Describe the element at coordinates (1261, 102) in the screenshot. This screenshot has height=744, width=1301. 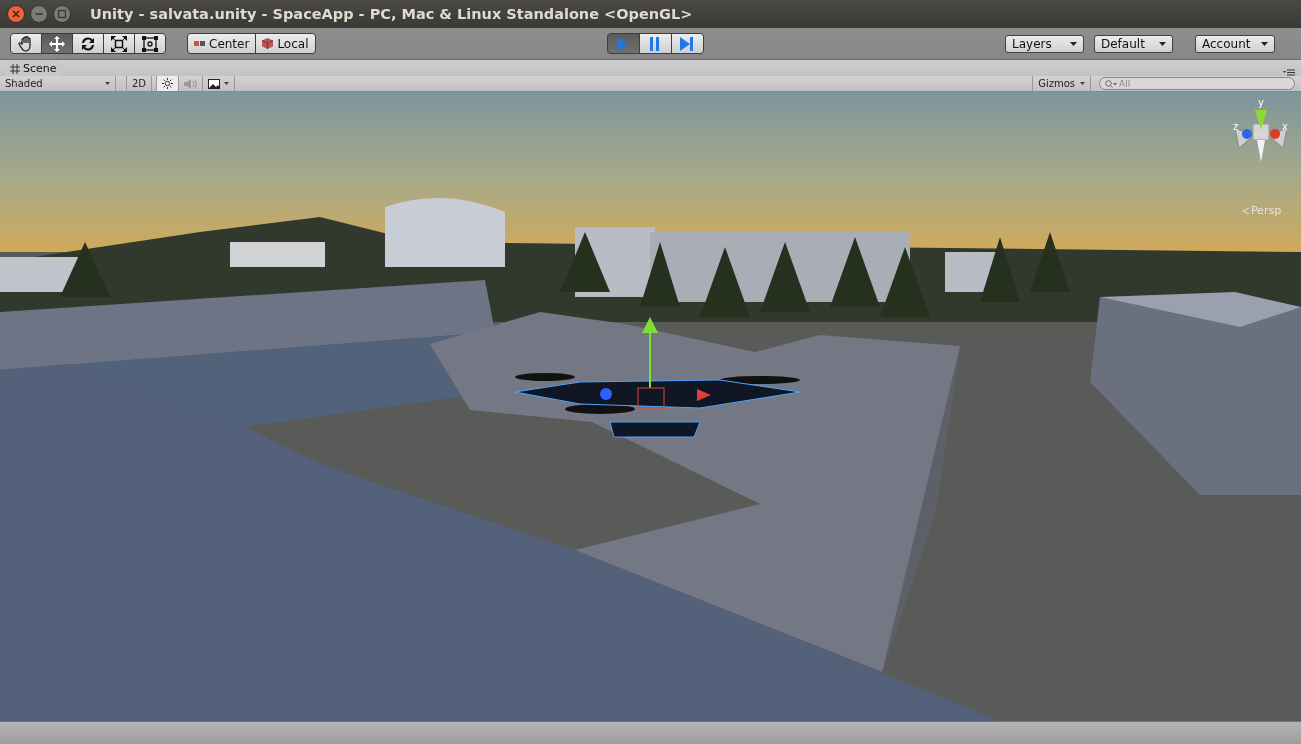
I see `axis-label: y` at that location.